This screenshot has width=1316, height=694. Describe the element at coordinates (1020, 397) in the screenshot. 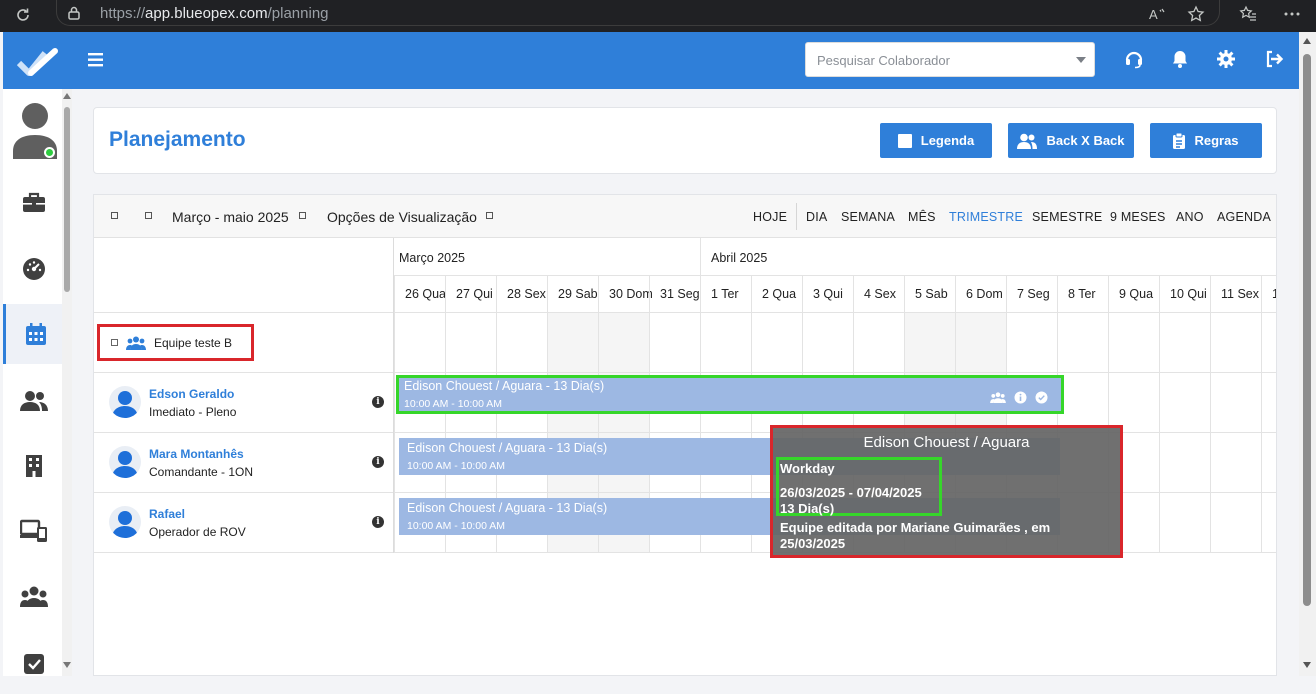

I see `info-icon` at that location.